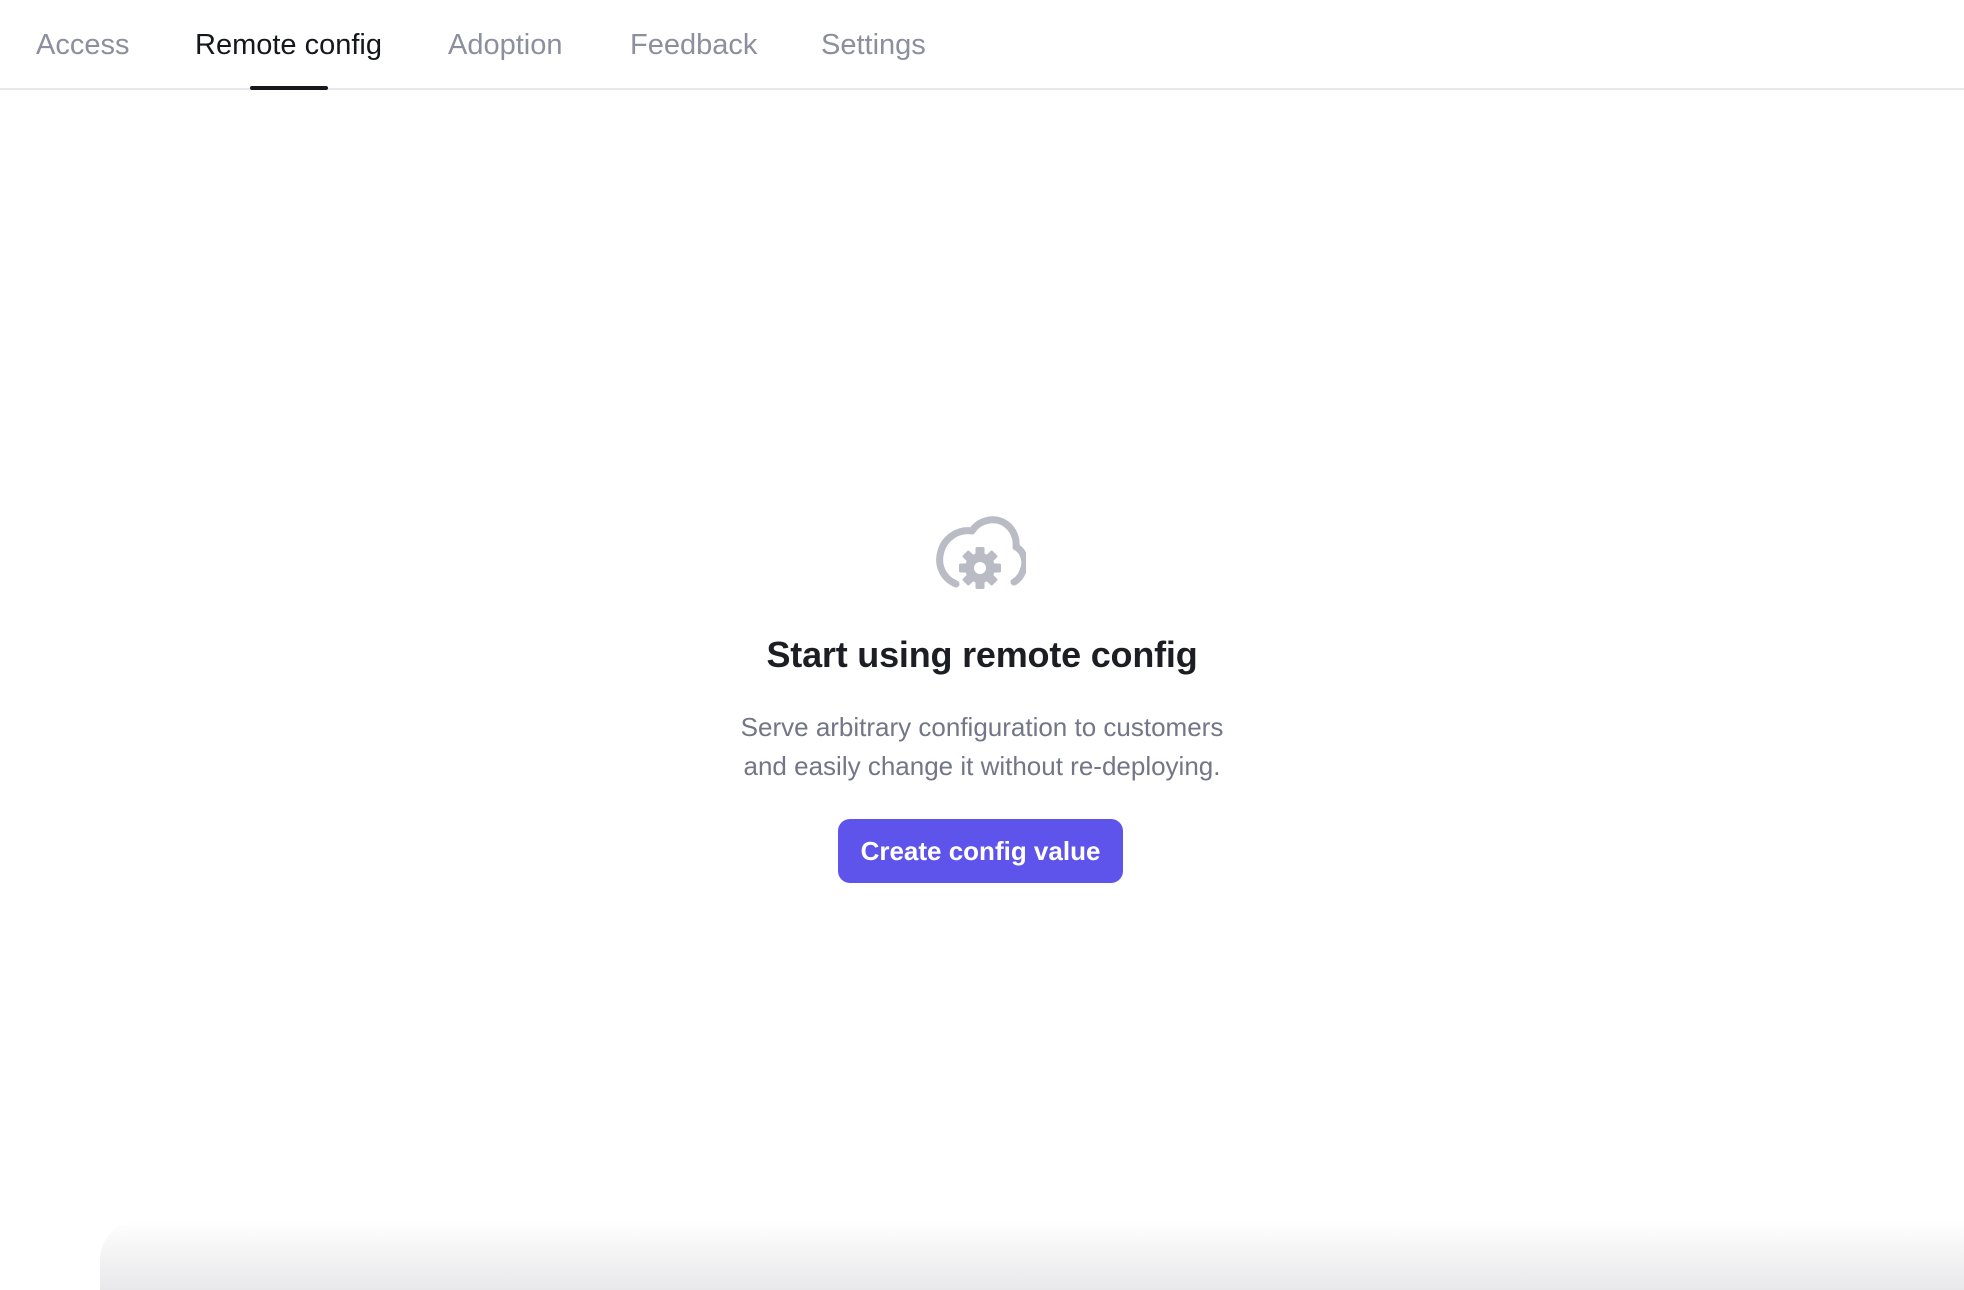  Describe the element at coordinates (982, 654) in the screenshot. I see `empty-state-title: Start using remote config` at that location.